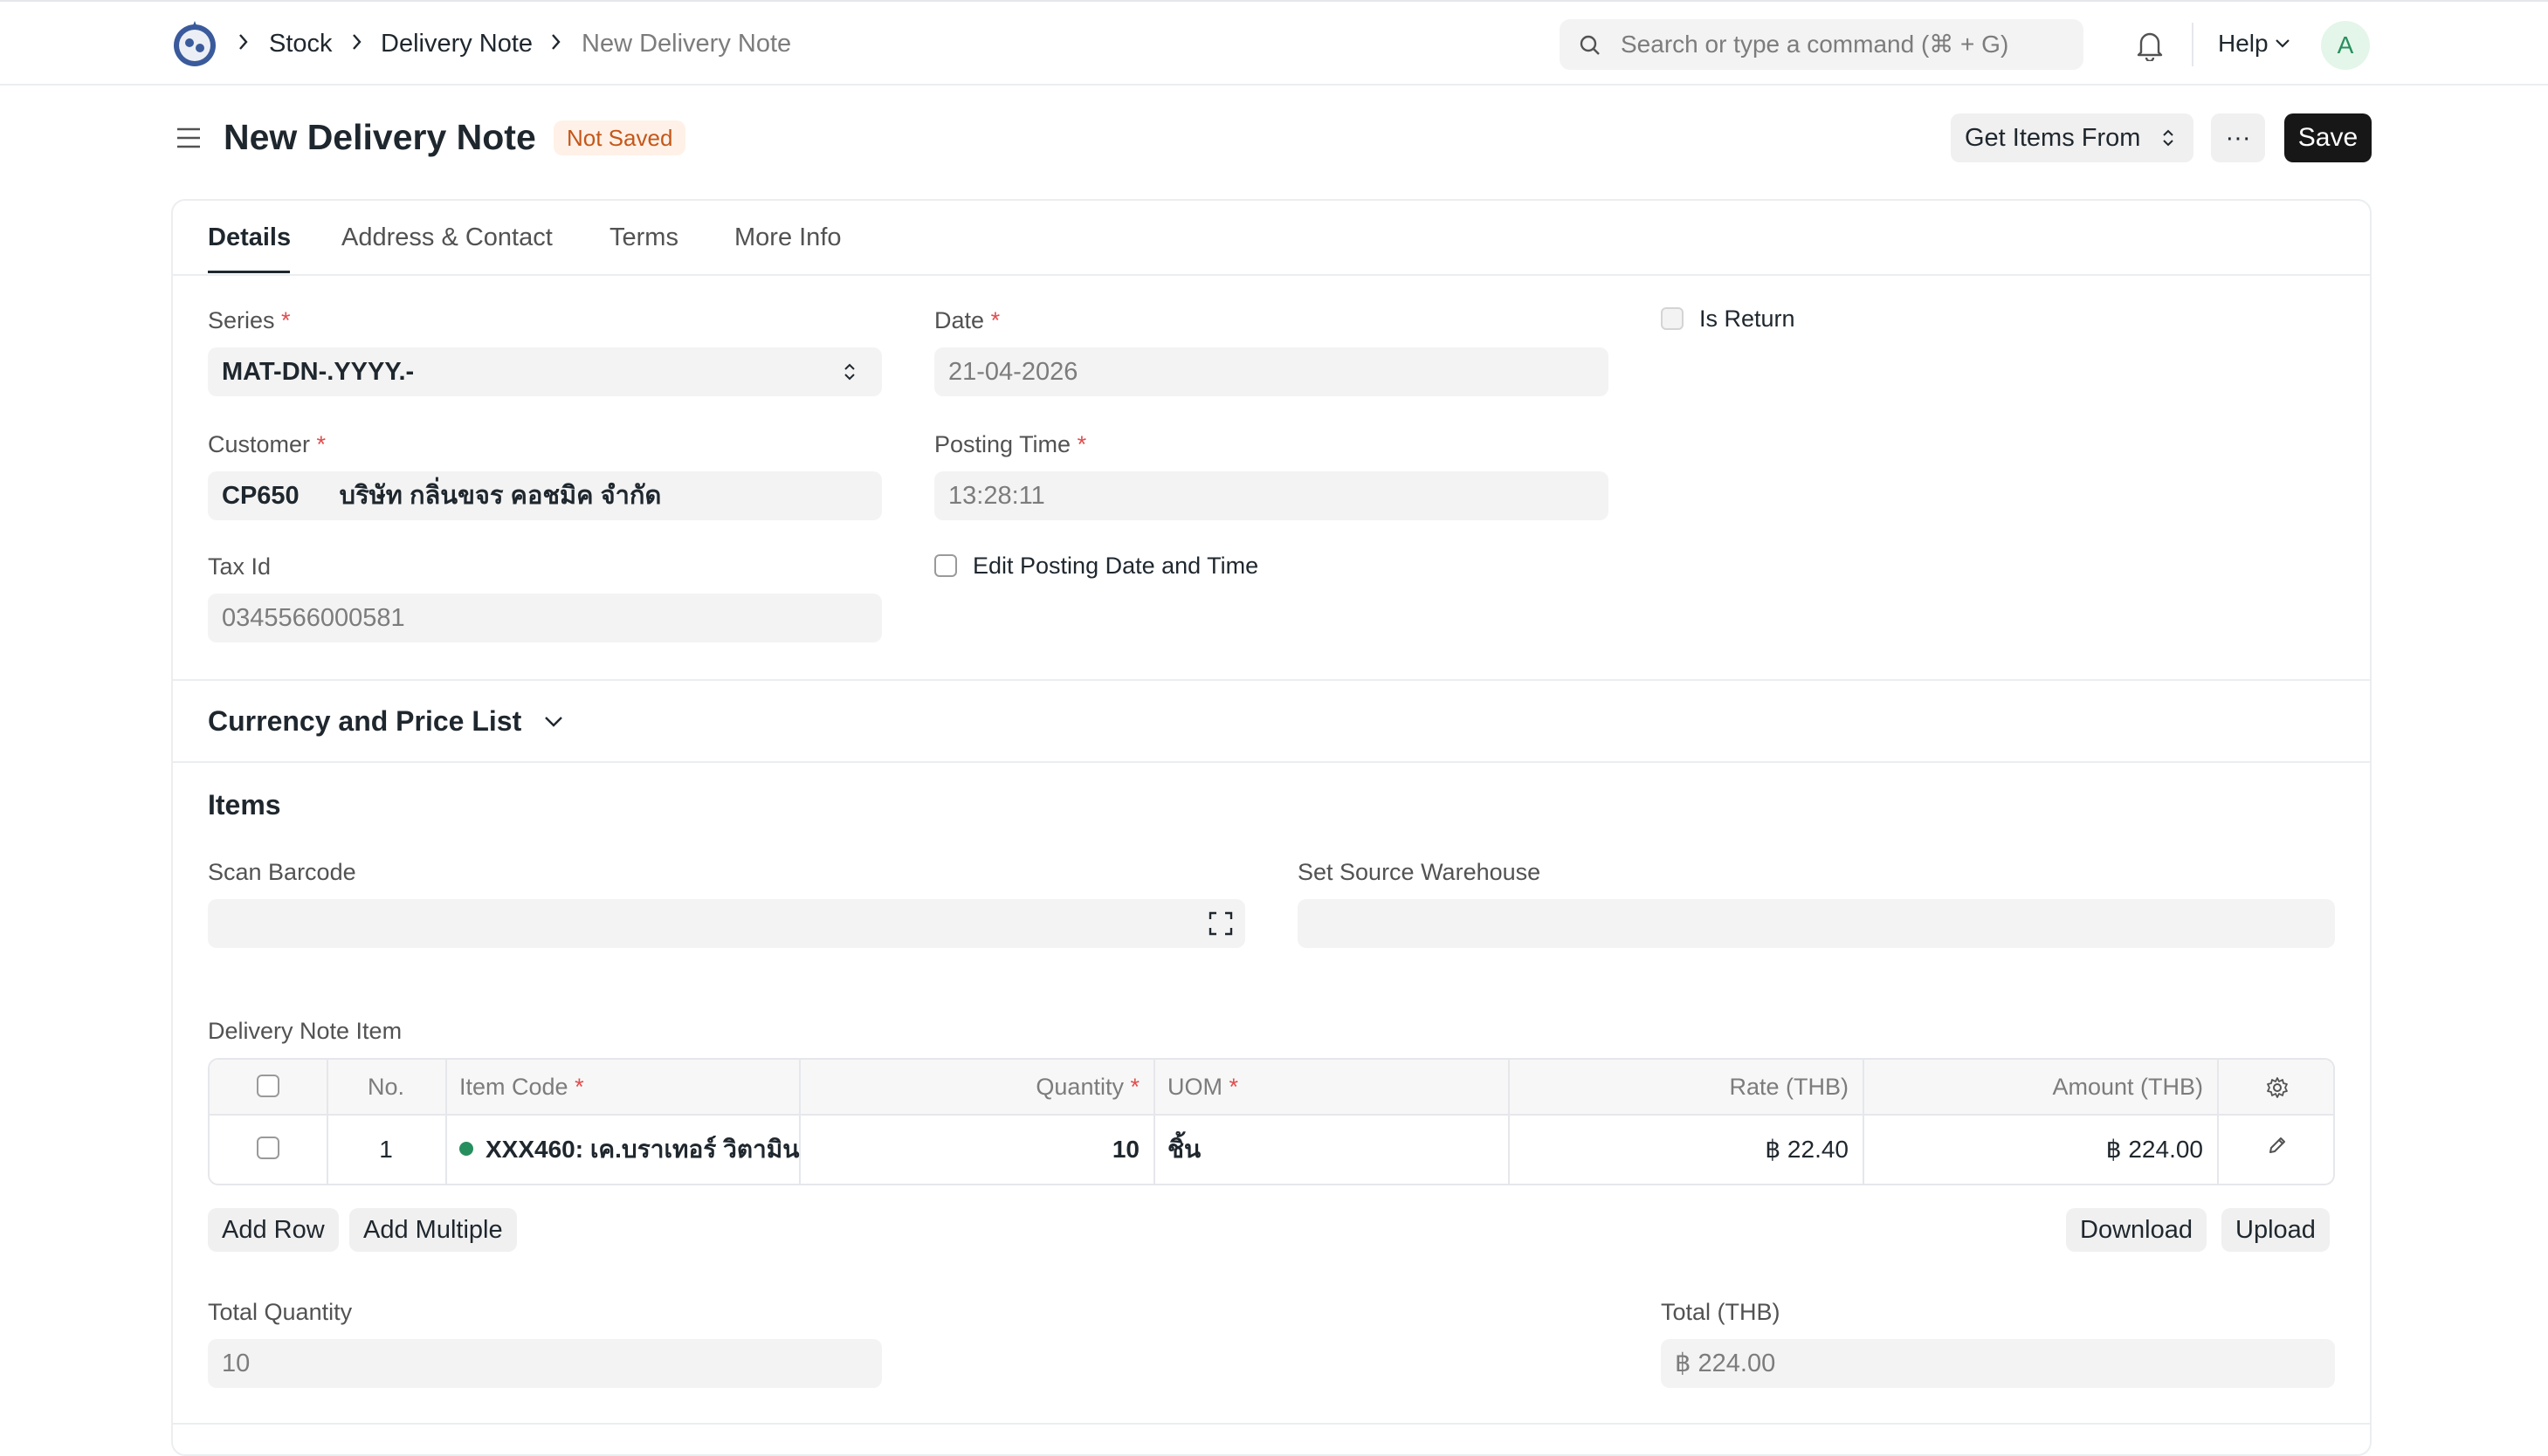  Describe the element at coordinates (447, 237) in the screenshot. I see `tab-address-contact: Address & Contact` at that location.